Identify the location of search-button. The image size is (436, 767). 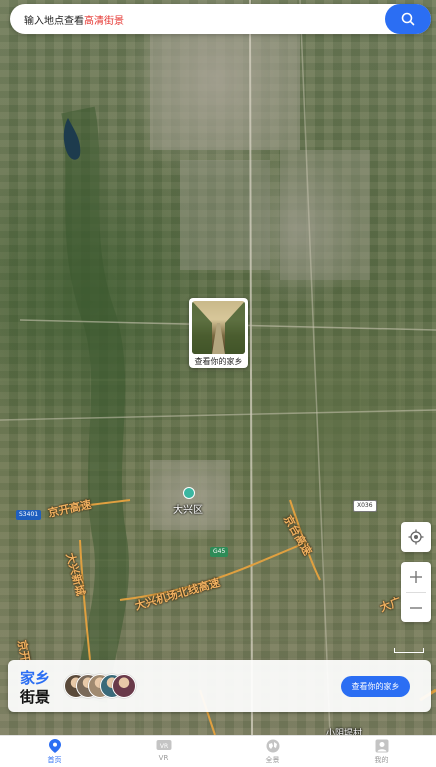
(408, 19).